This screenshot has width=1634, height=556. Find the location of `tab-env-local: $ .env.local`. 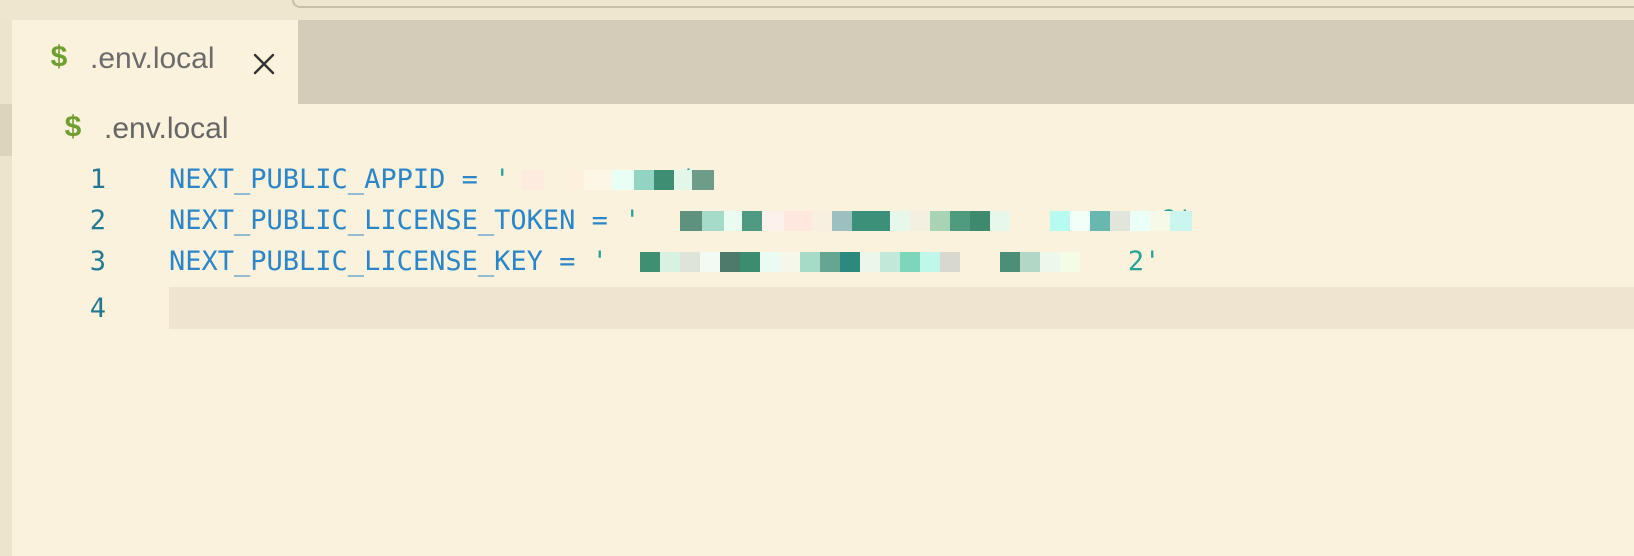

tab-env-local: $ .env.local is located at coordinates (155, 62).